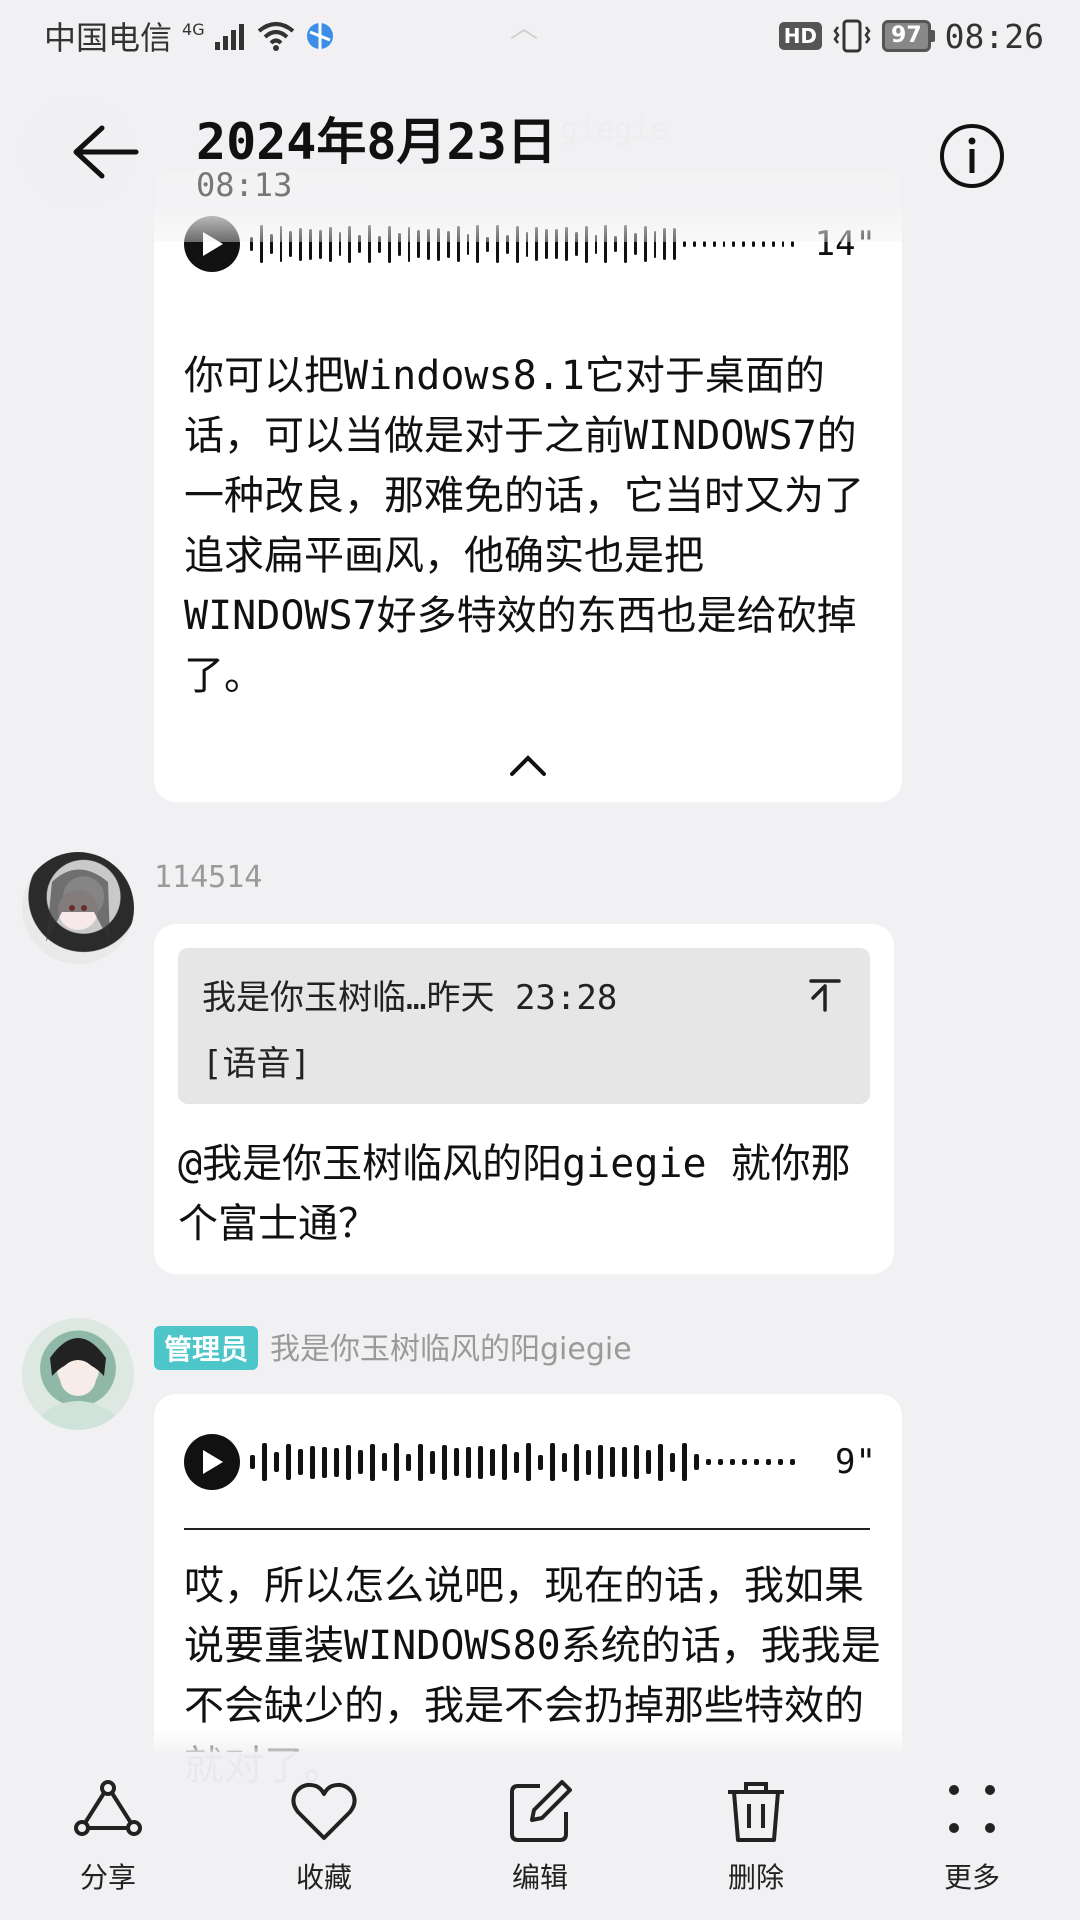  I want to click on vpn-globe-icon, so click(319, 36).